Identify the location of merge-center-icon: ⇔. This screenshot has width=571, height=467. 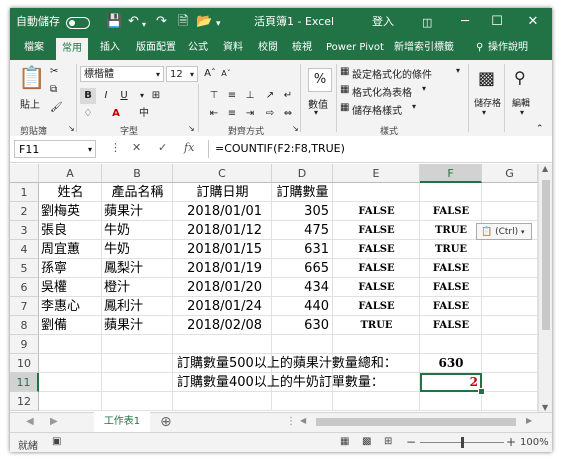
(288, 114).